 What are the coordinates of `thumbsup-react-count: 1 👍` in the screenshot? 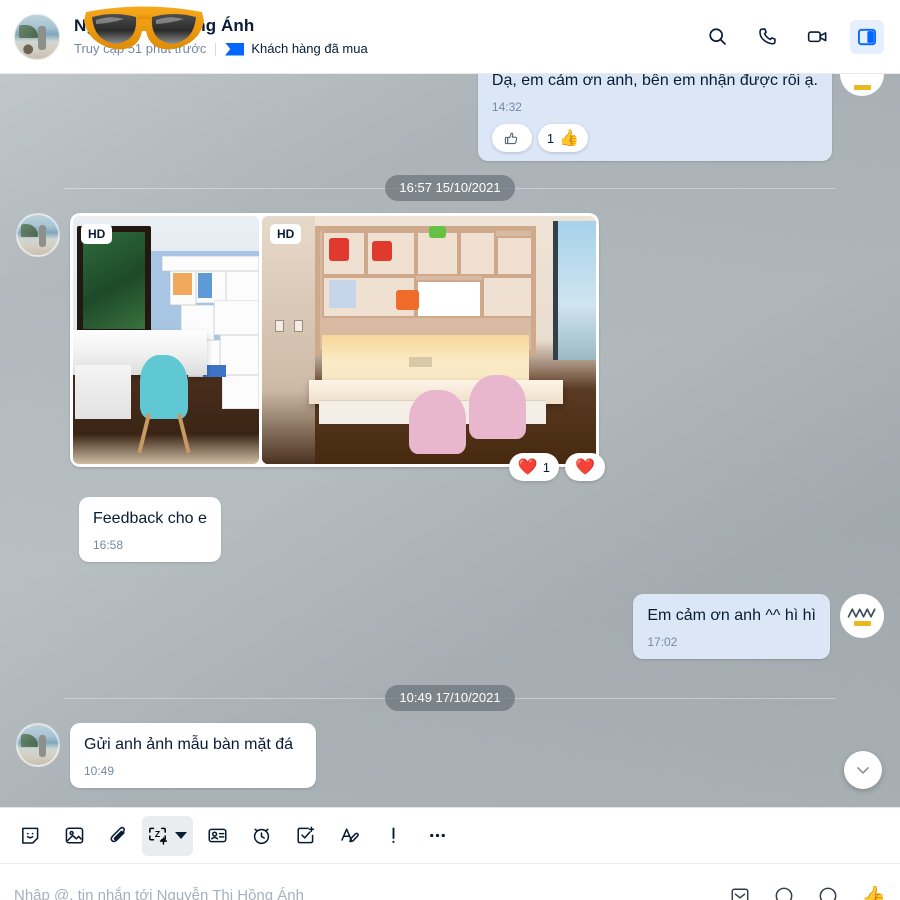 It's located at (563, 138).